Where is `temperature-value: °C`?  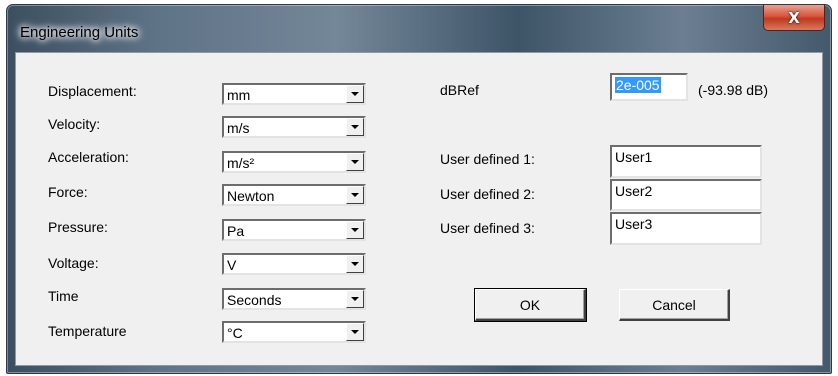 temperature-value: °C is located at coordinates (235, 333).